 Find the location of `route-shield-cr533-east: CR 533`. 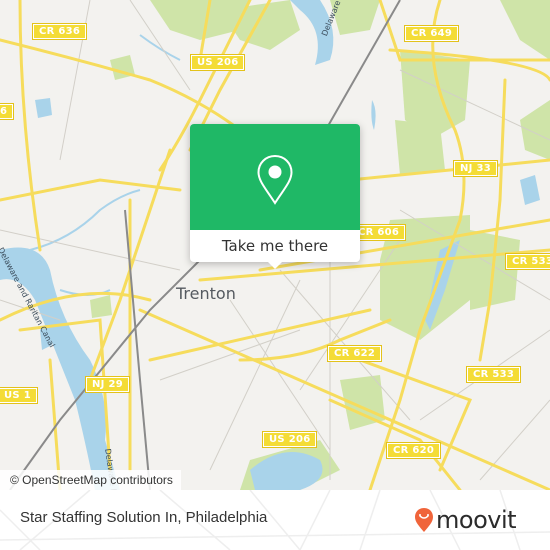

route-shield-cr533-east: CR 533 is located at coordinates (527, 261).